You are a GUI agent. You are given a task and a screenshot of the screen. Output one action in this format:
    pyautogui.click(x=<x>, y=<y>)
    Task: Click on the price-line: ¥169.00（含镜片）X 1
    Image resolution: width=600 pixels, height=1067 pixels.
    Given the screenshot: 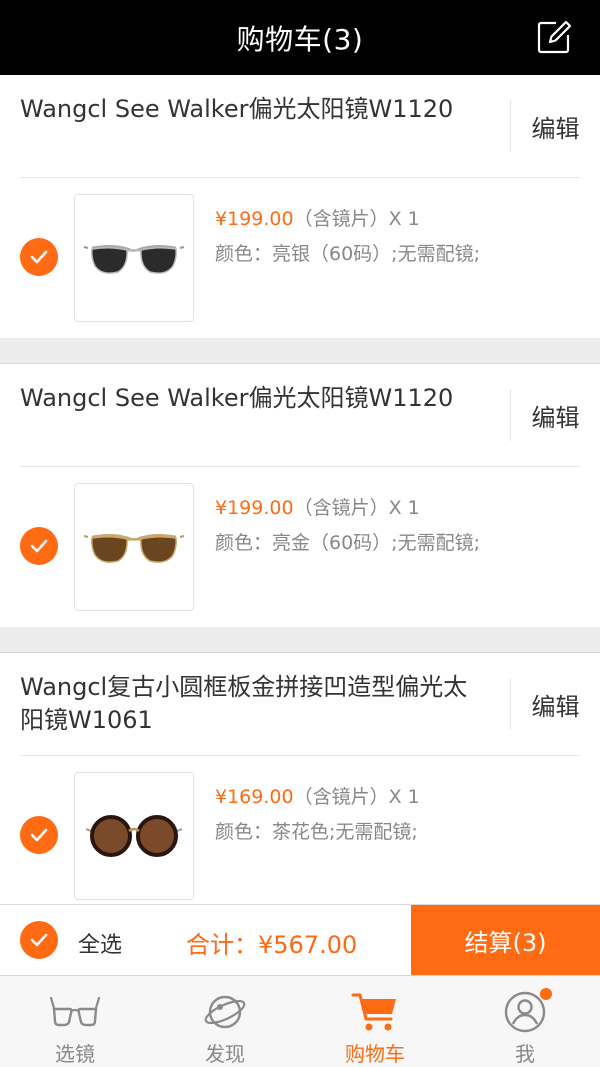 What is the action you would take?
    pyautogui.click(x=317, y=795)
    